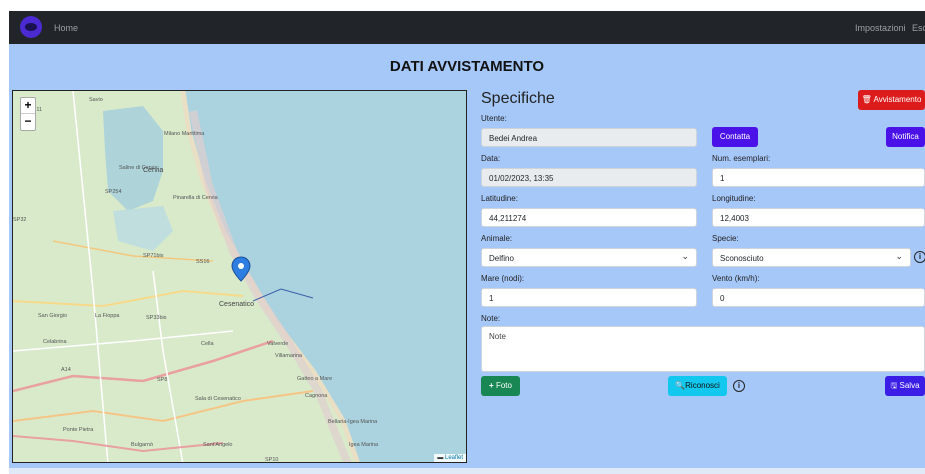 This screenshot has height=474, width=925. What do you see at coordinates (184, 134) in the screenshot?
I see `map-label: Milano Marittima` at bounding box center [184, 134].